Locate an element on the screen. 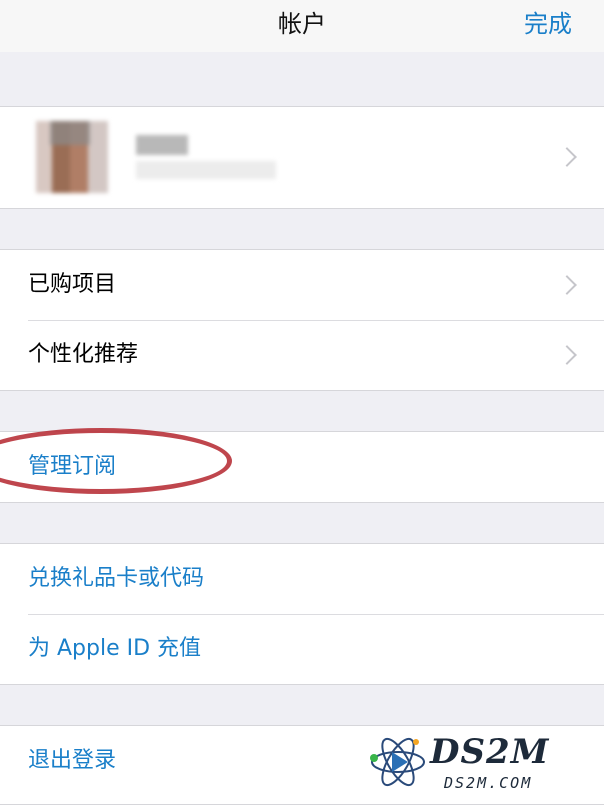 This screenshot has height=805, width=604. profile-group is located at coordinates (302, 157).